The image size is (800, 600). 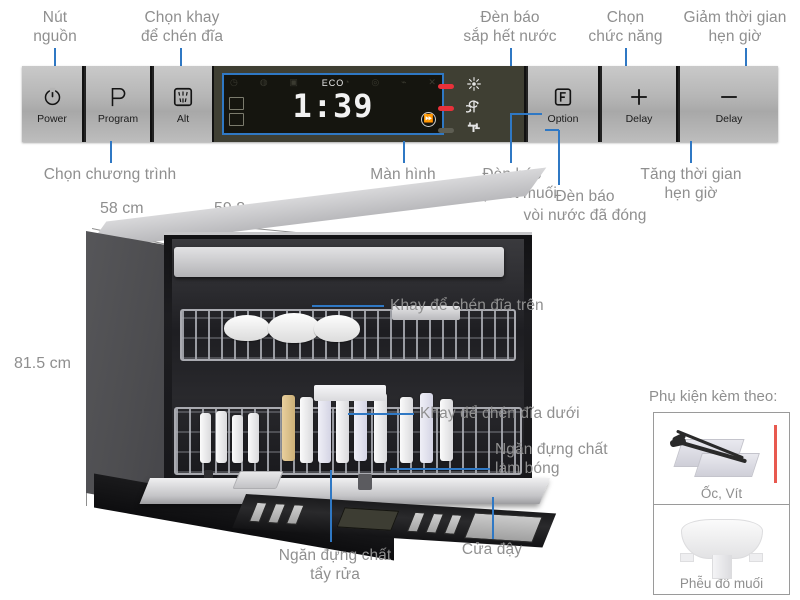 I want to click on lower-rack-back-plate, so click(x=350, y=393).